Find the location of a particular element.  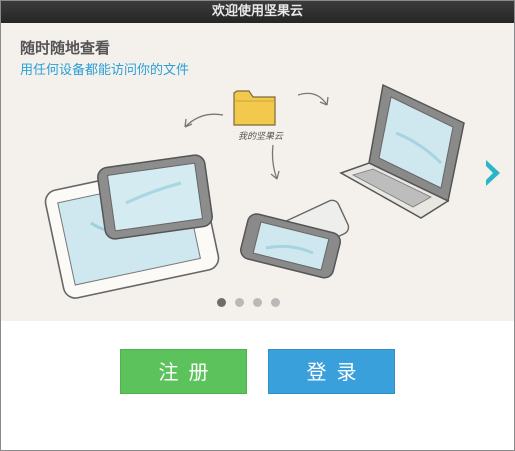

window-title: 欢迎使用坚果云 is located at coordinates (257, 12).